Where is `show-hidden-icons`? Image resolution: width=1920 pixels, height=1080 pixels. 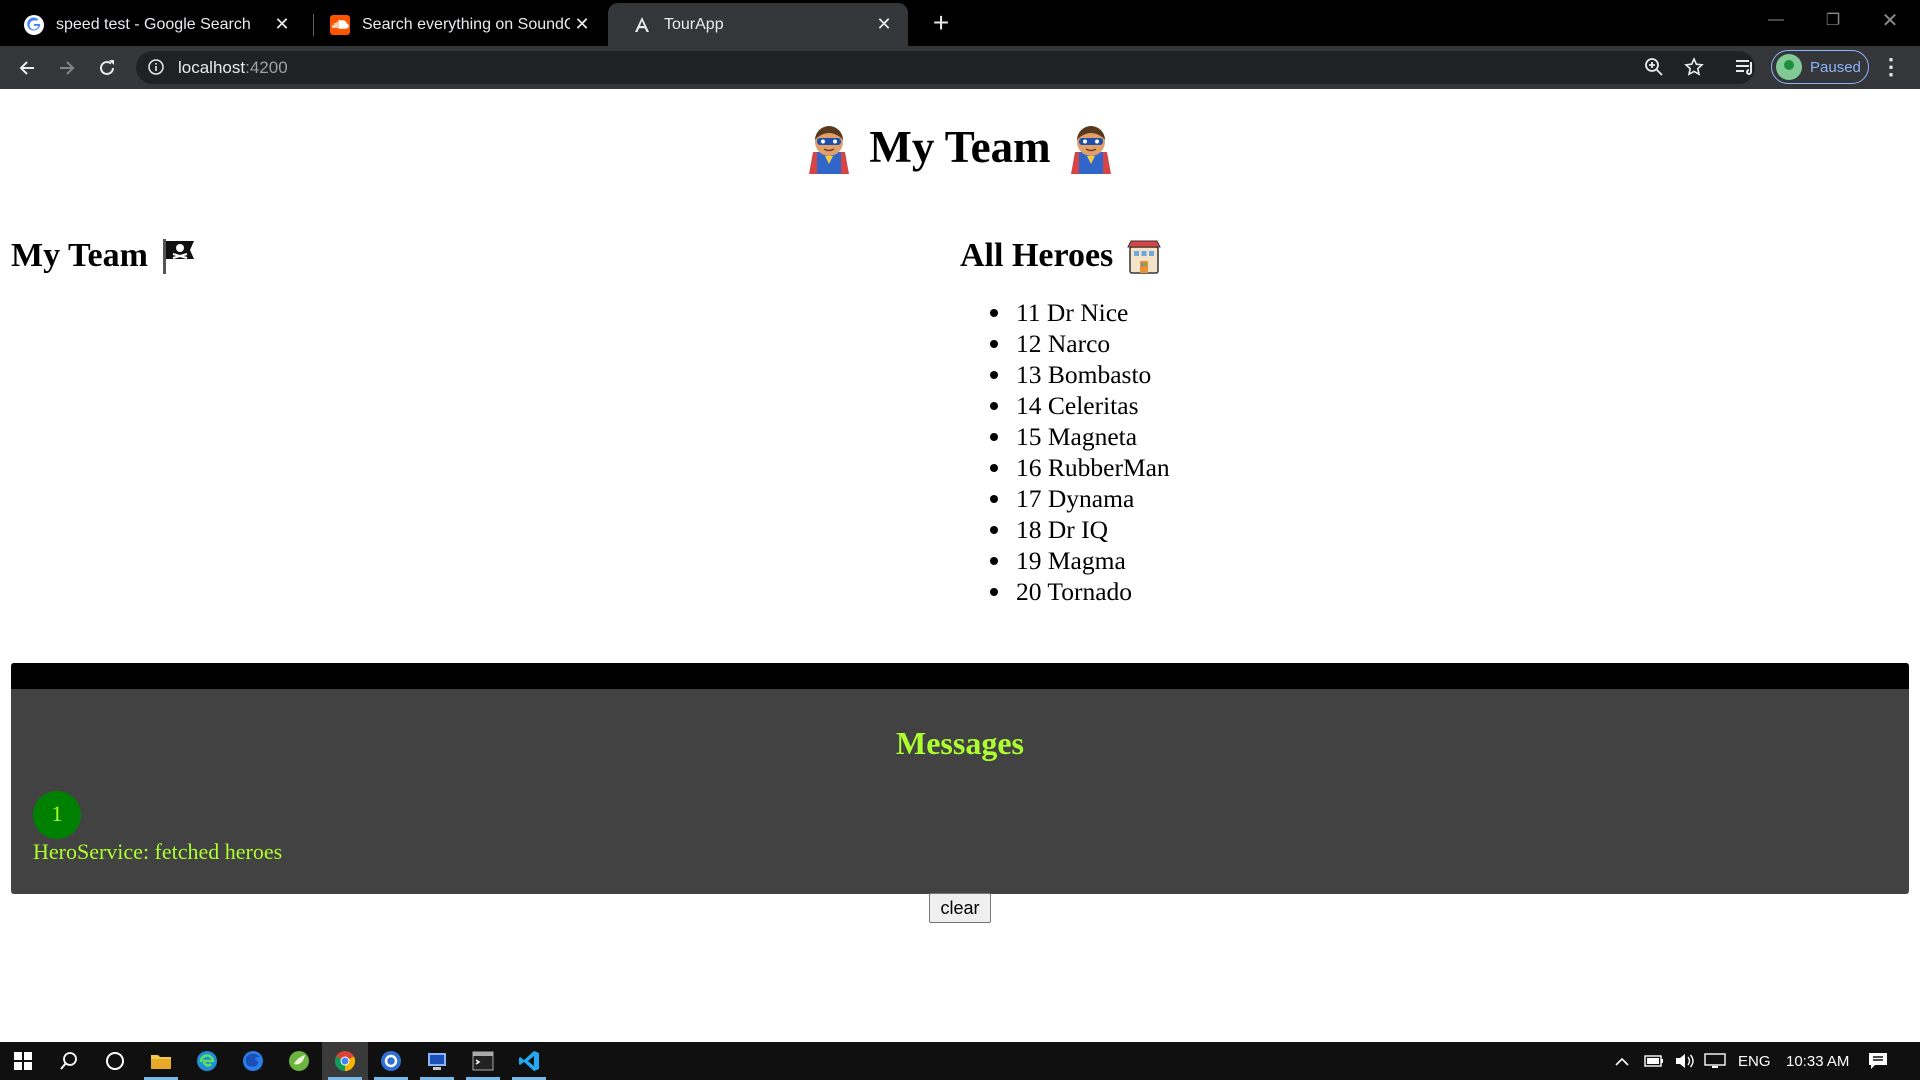 show-hidden-icons is located at coordinates (1622, 1061).